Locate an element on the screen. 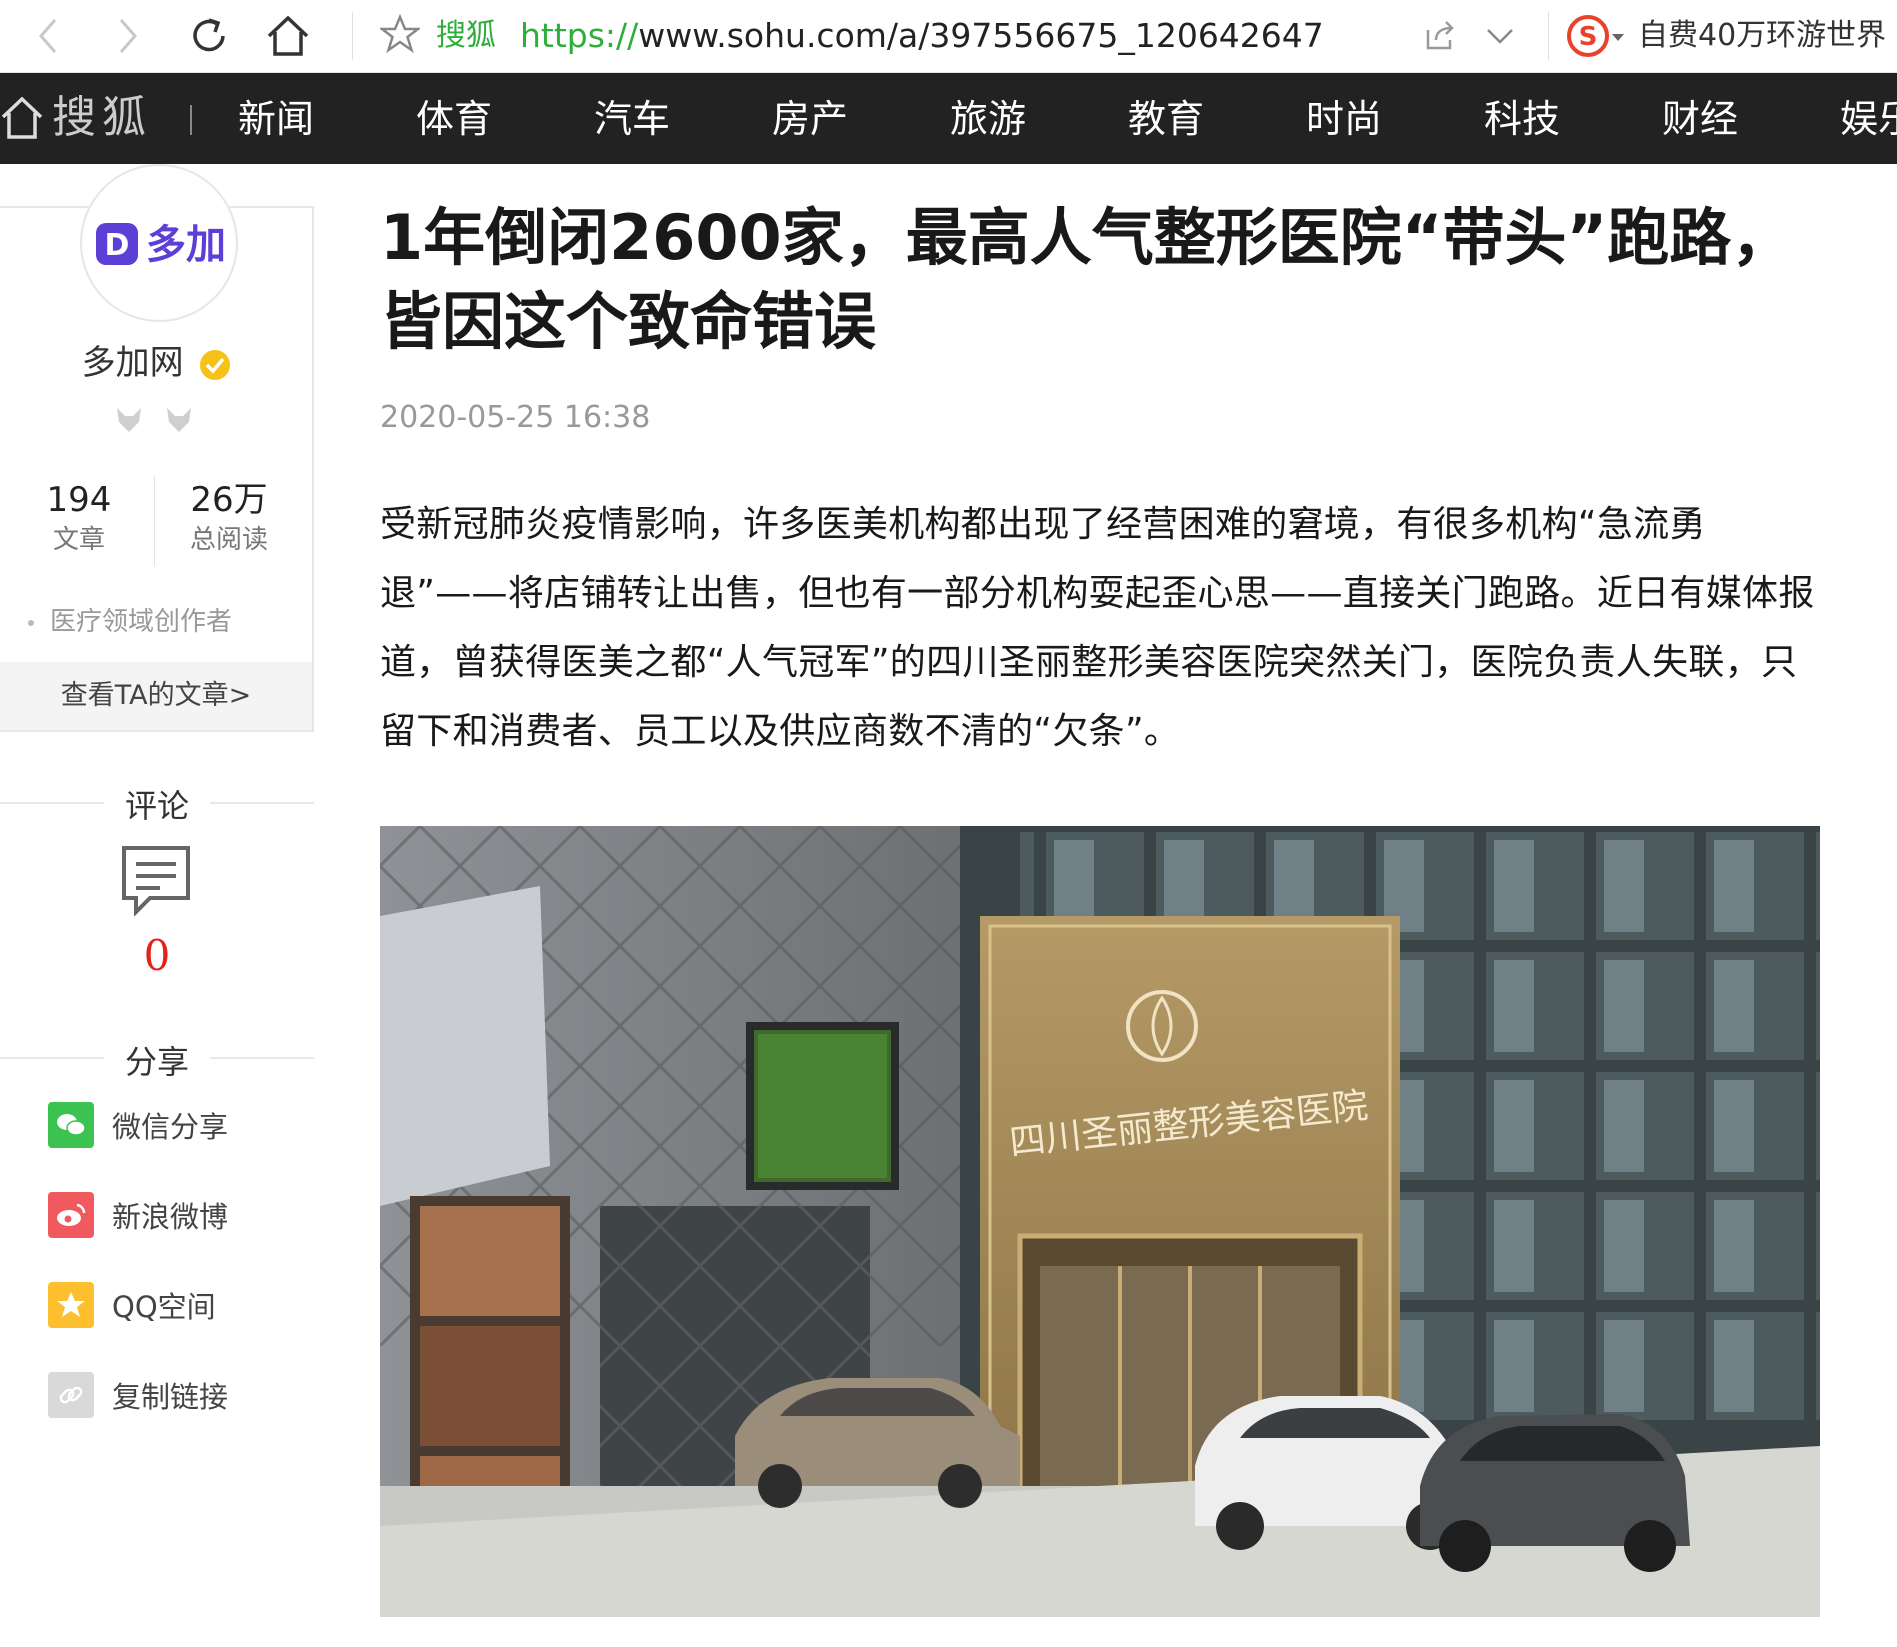  nav-divider is located at coordinates (191, 120).